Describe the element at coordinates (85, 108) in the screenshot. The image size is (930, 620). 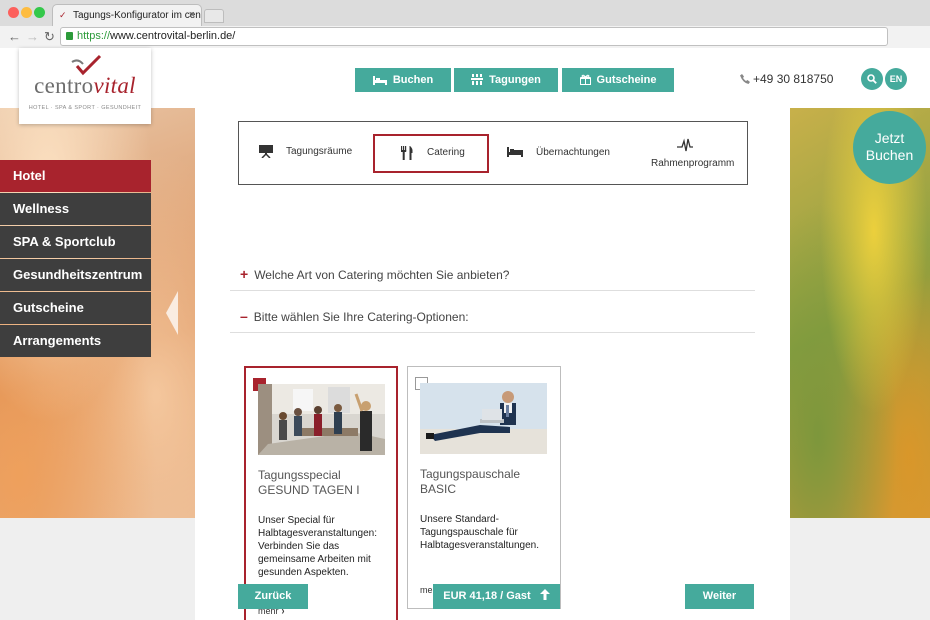
I see `logo-tagline: HOTEL · SPA & SPORT · GESUNDHEIT` at that location.